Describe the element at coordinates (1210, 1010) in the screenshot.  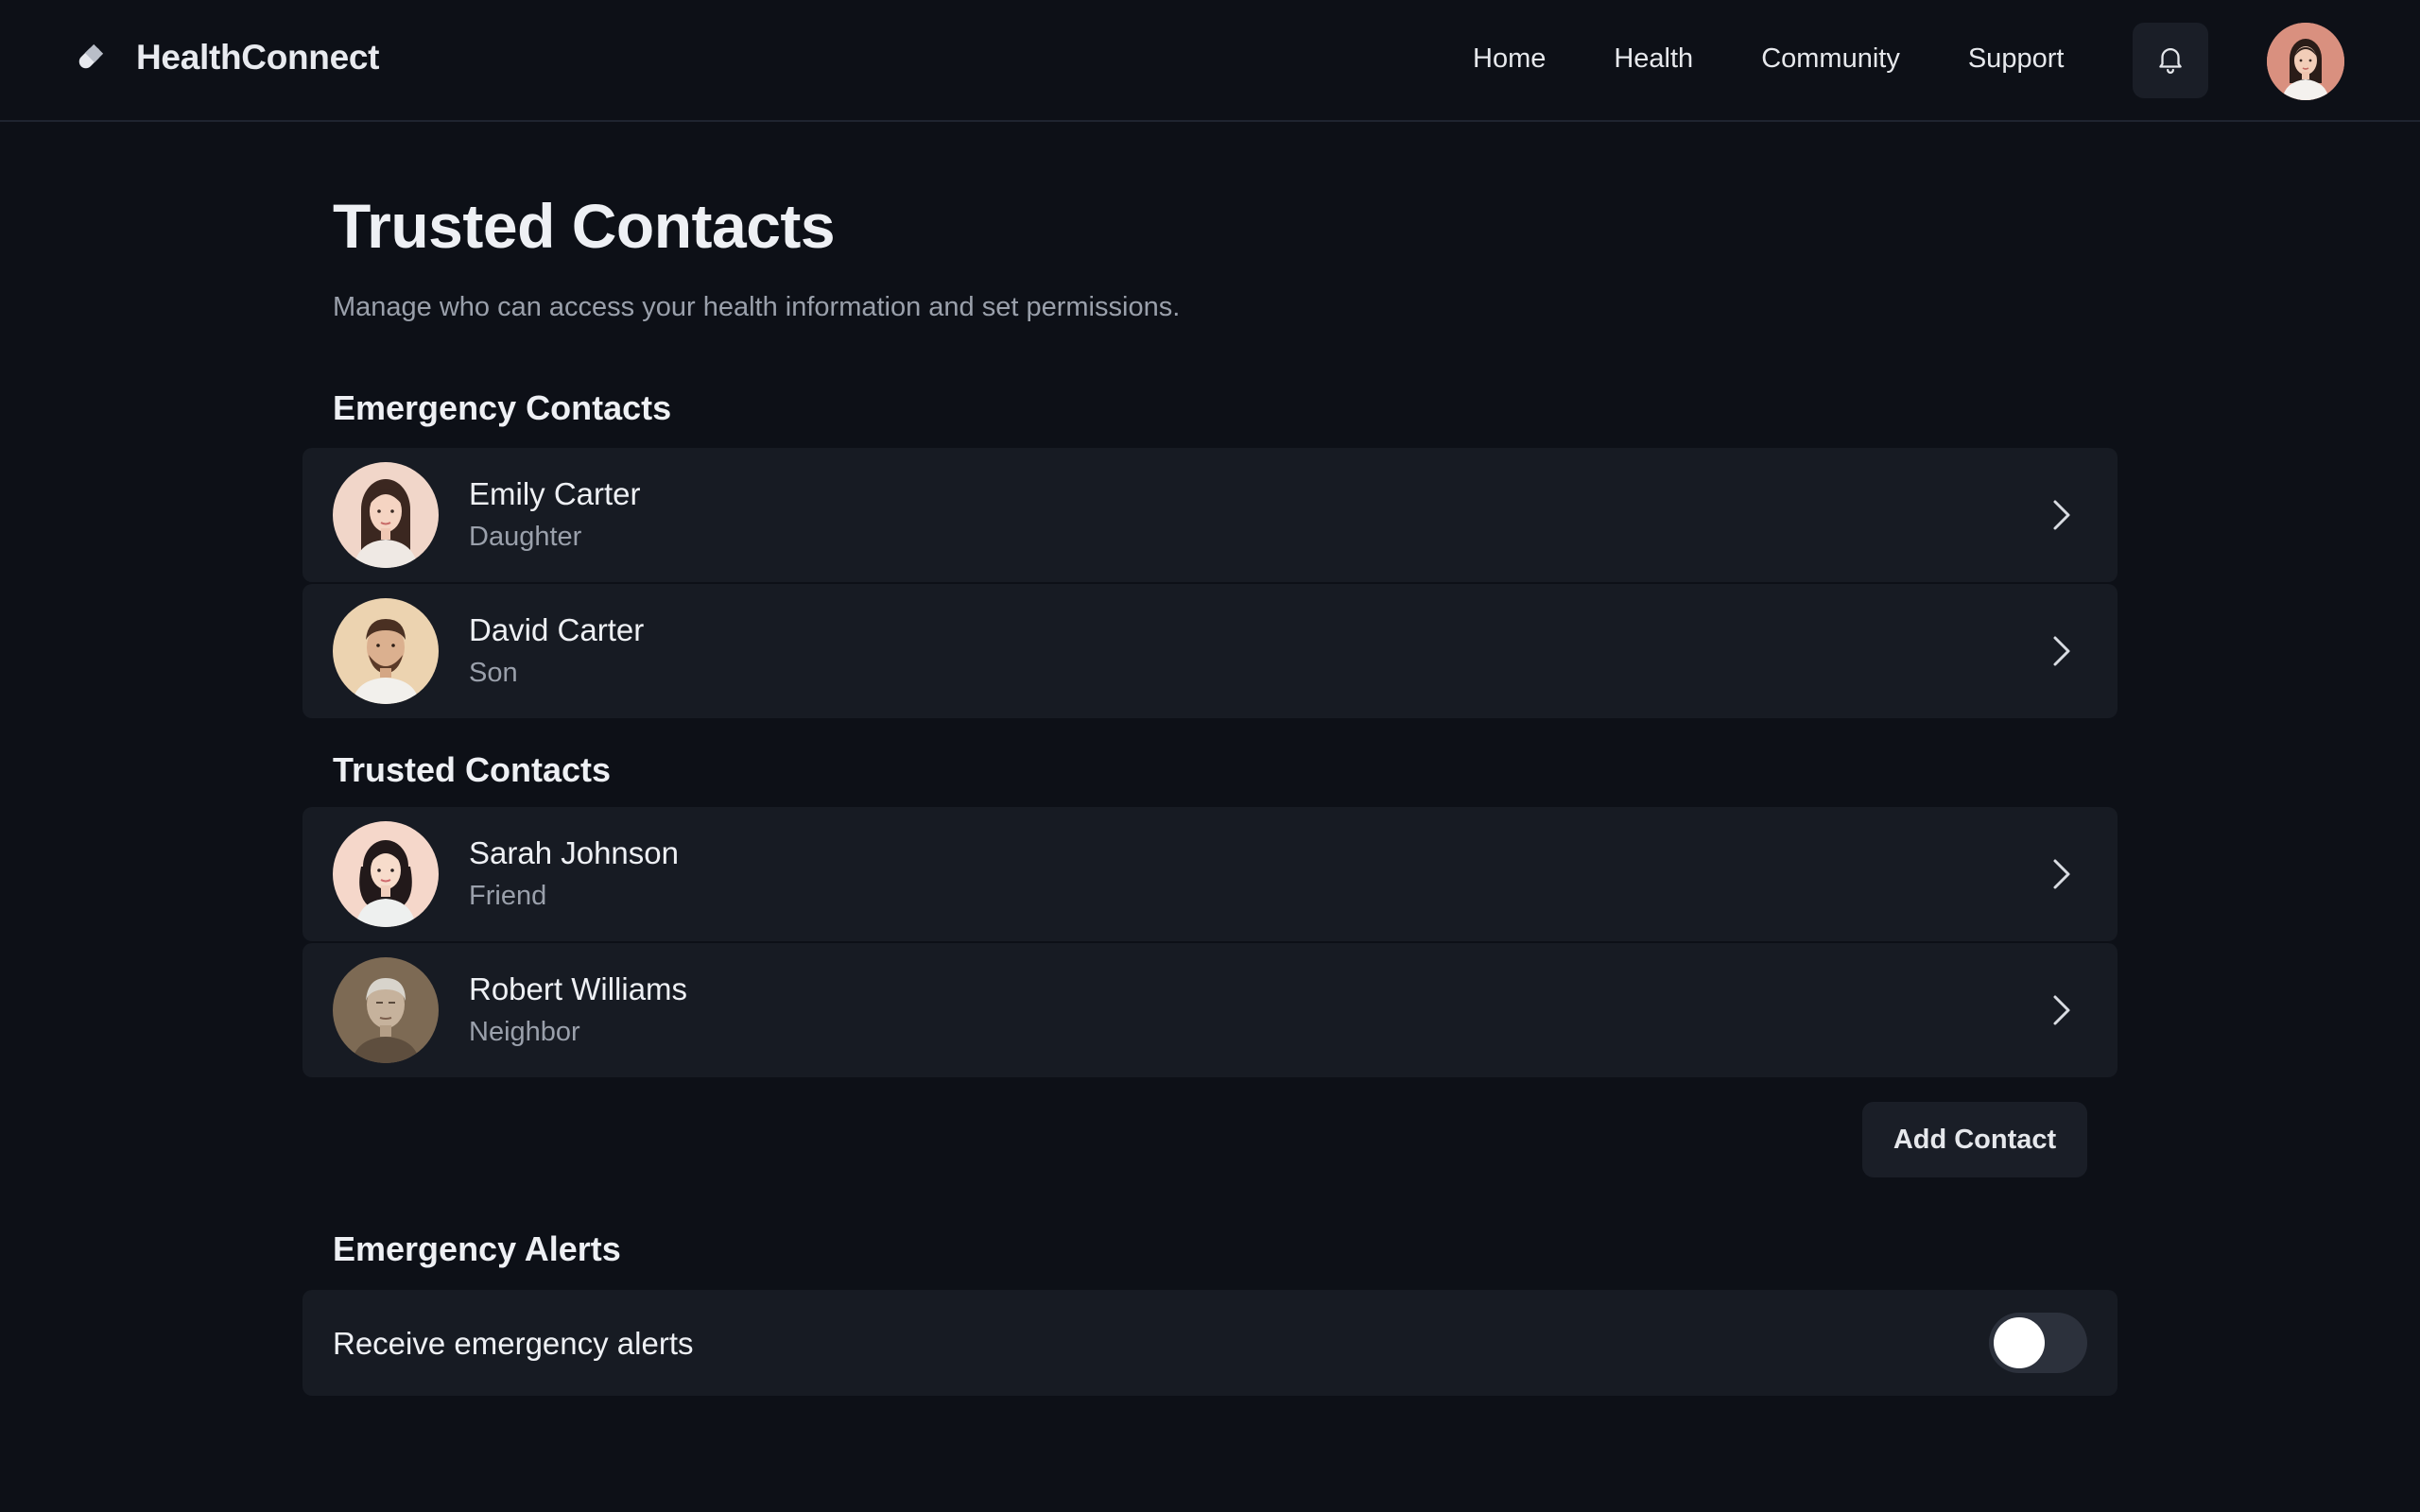
I see `contact-row-robert-williams: Robert Williams Neighbor` at that location.